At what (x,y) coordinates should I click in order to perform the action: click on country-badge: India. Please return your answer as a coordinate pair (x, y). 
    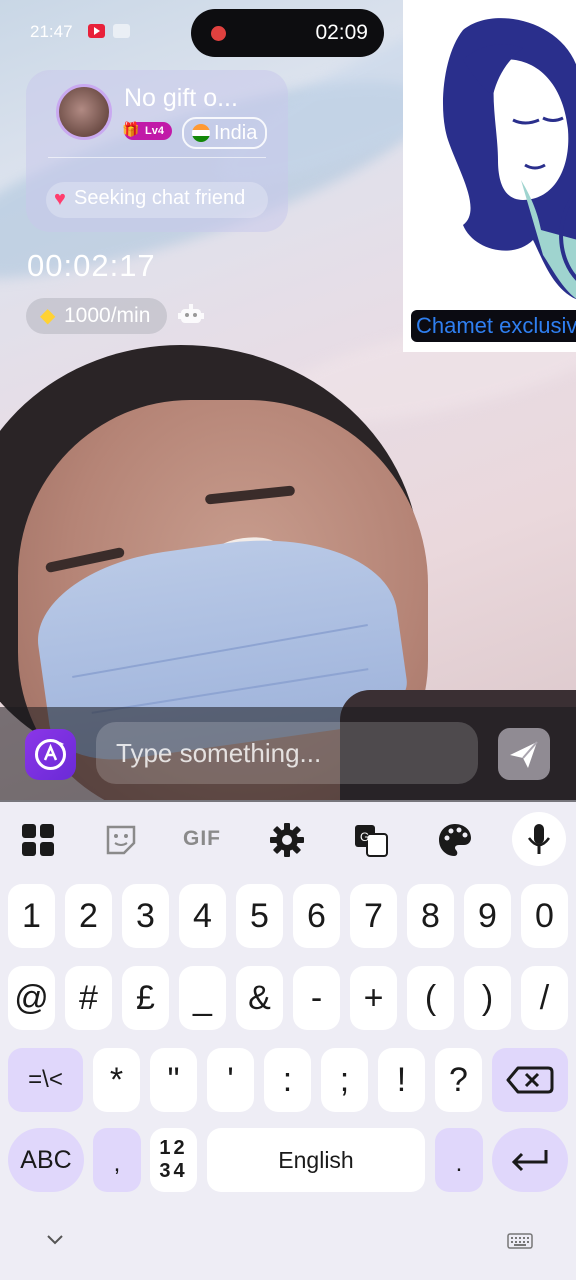
    Looking at the image, I should click on (225, 133).